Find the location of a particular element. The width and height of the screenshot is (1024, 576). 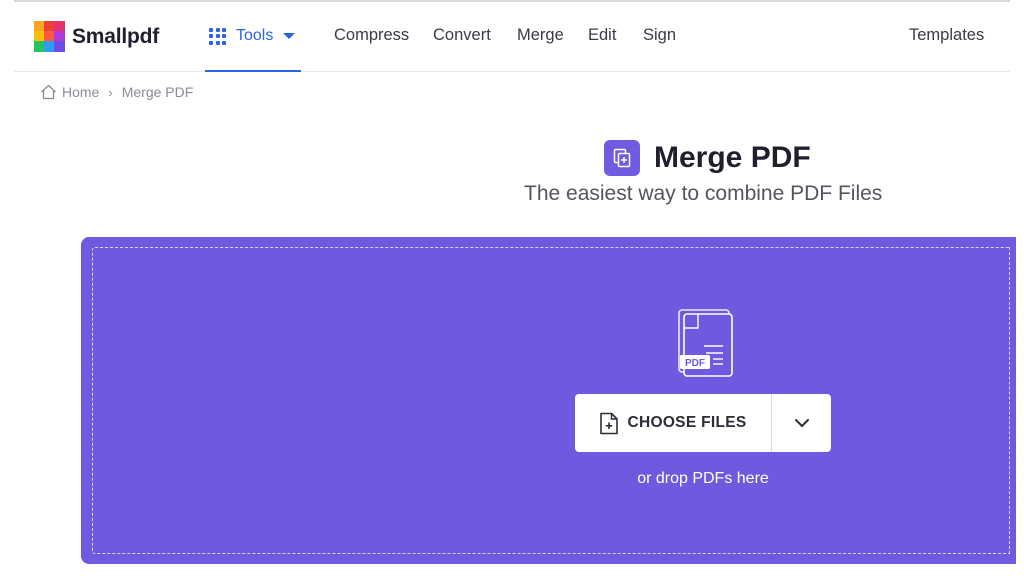

nav-link-edit: Edit is located at coordinates (602, 35).